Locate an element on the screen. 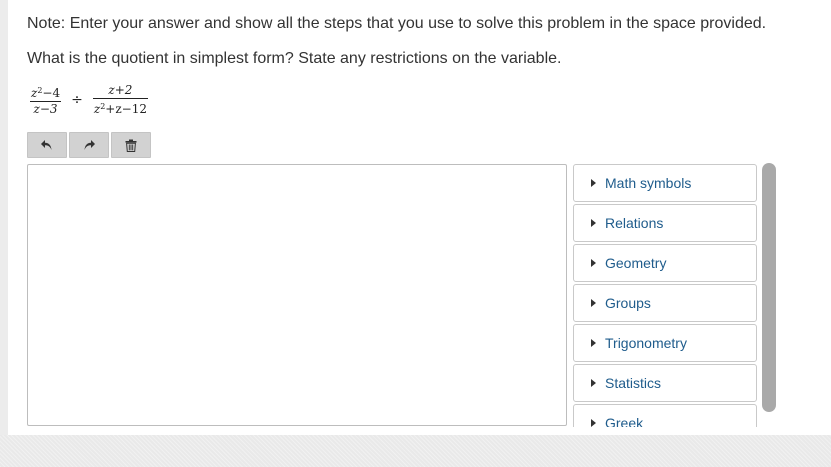 Image resolution: width=831 pixels, height=467 pixels. trash-icon is located at coordinates (131, 145).